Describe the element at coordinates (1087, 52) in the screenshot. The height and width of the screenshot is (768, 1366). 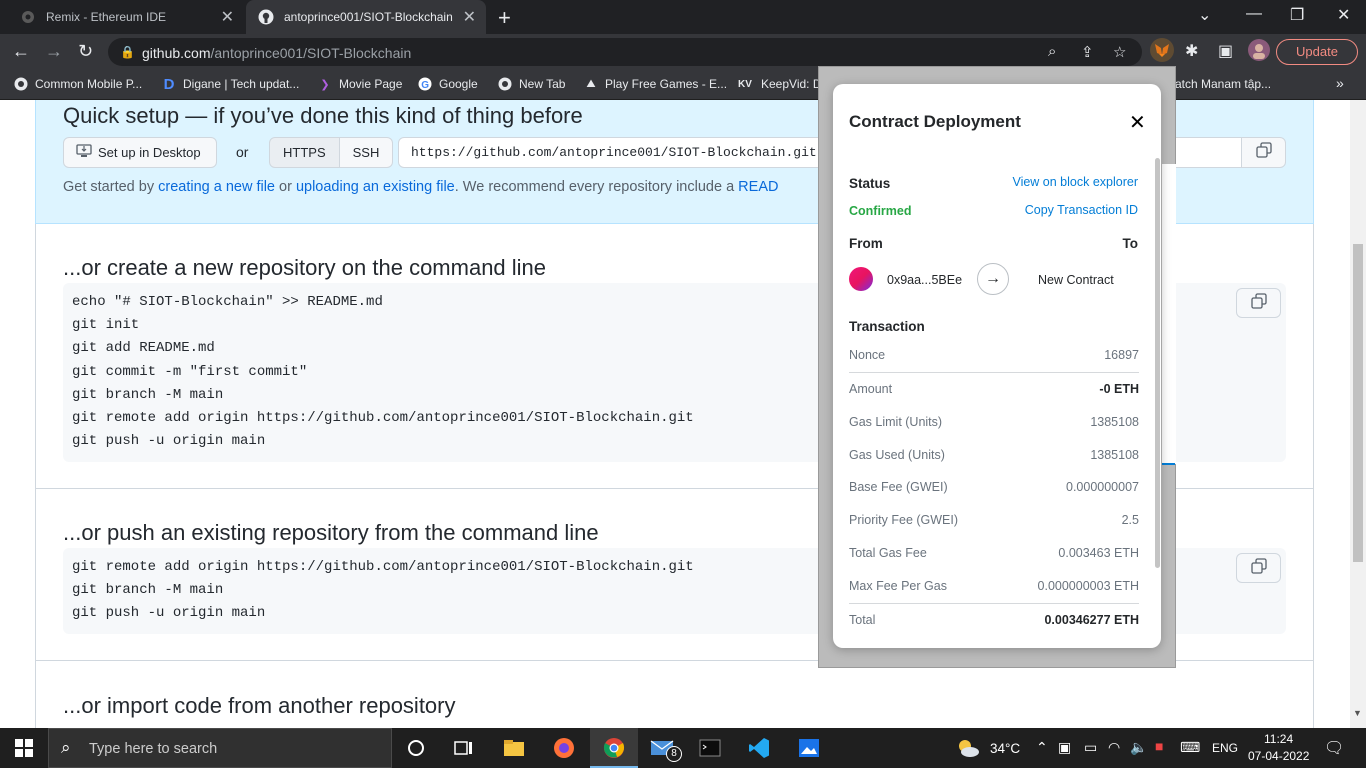
I see `share-icon: ⇪` at that location.